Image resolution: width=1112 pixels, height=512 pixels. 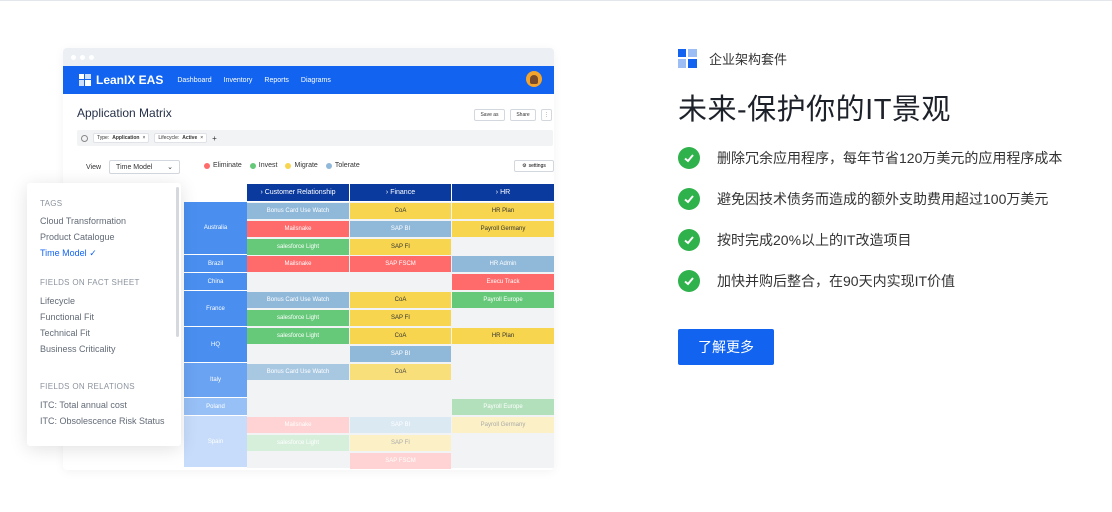 I want to click on view-select: Time Model ⌄, so click(x=145, y=167).